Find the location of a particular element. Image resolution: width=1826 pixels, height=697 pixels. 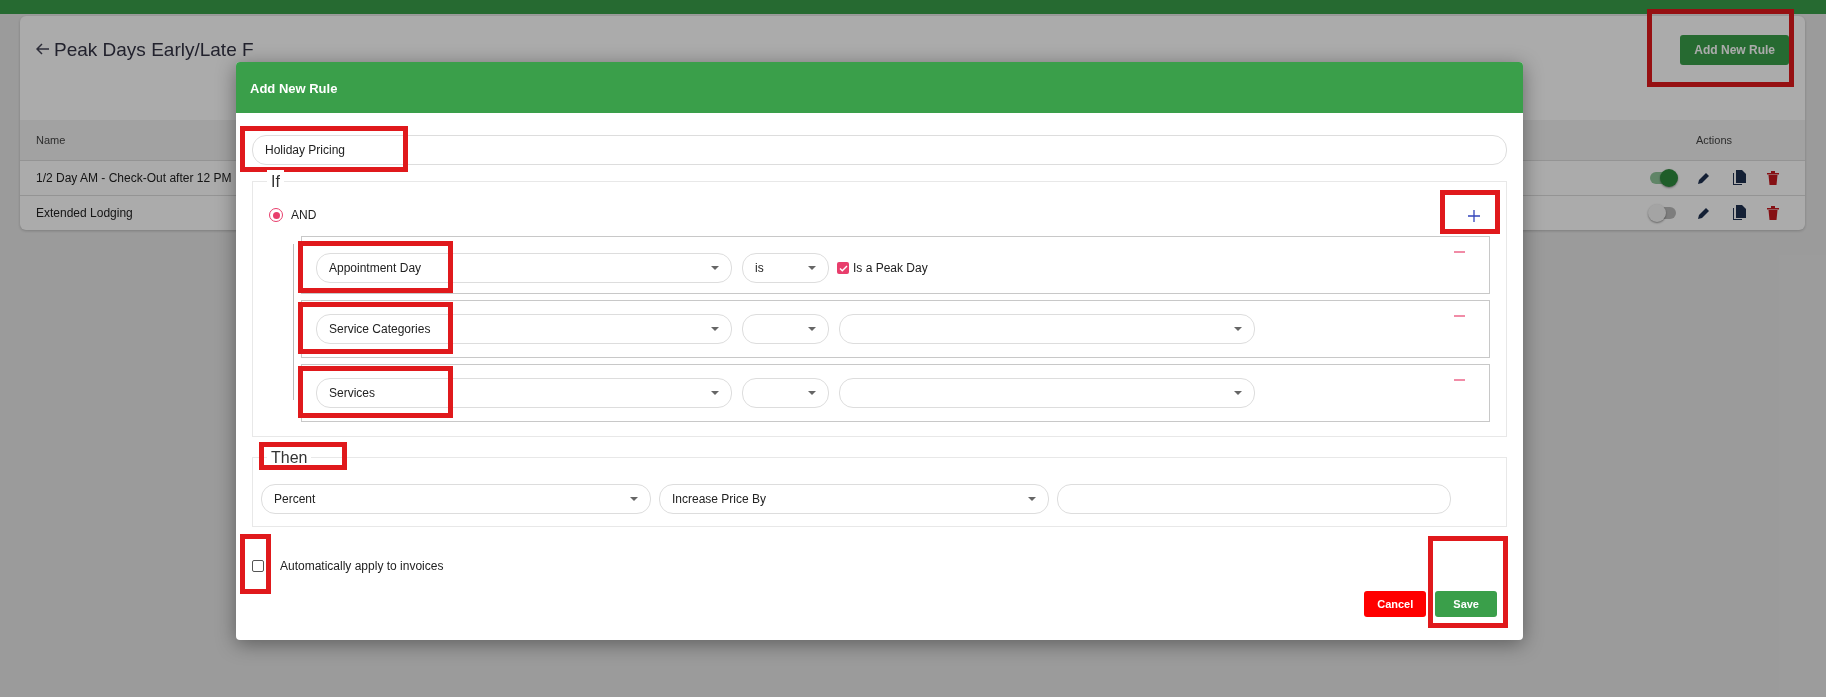

operator-select: is is located at coordinates (785, 268).